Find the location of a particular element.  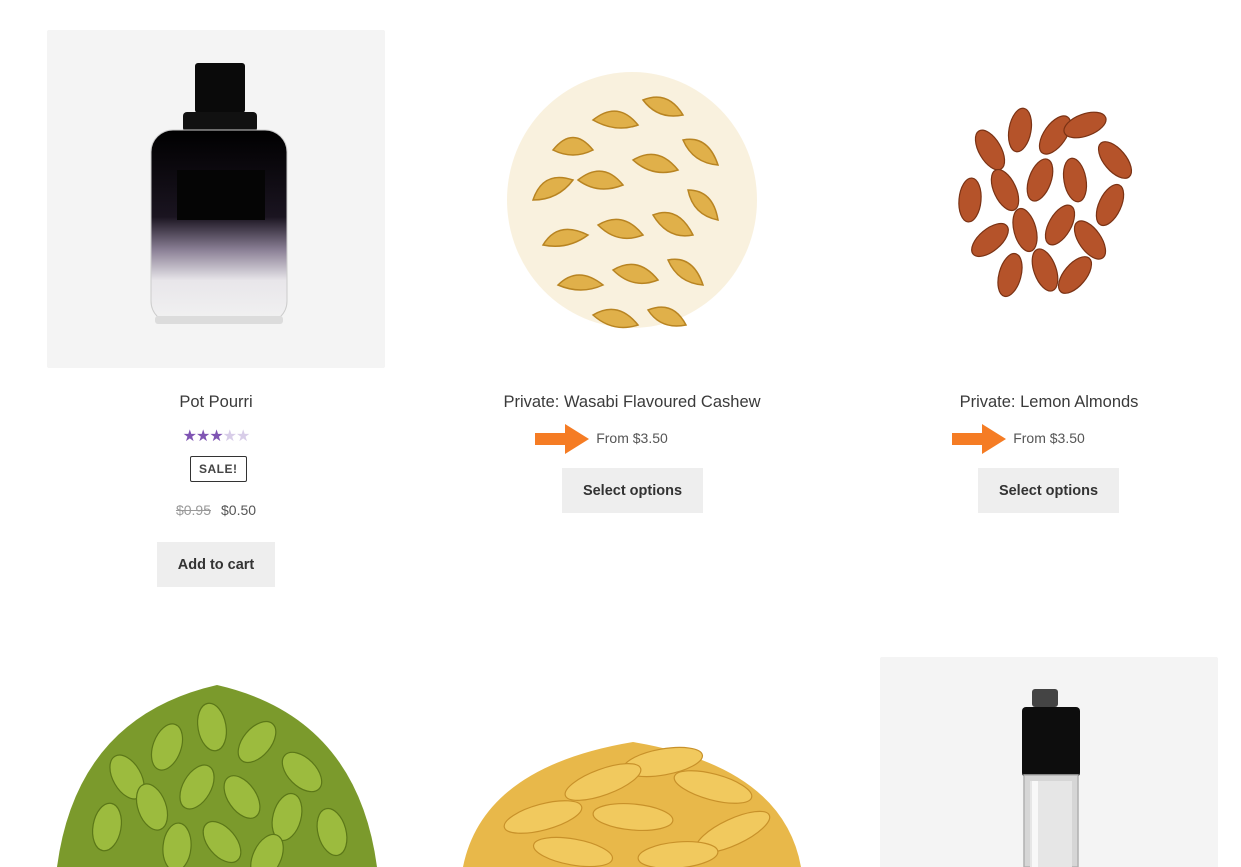

product-image-perfume-clear is located at coordinates (1049, 762).